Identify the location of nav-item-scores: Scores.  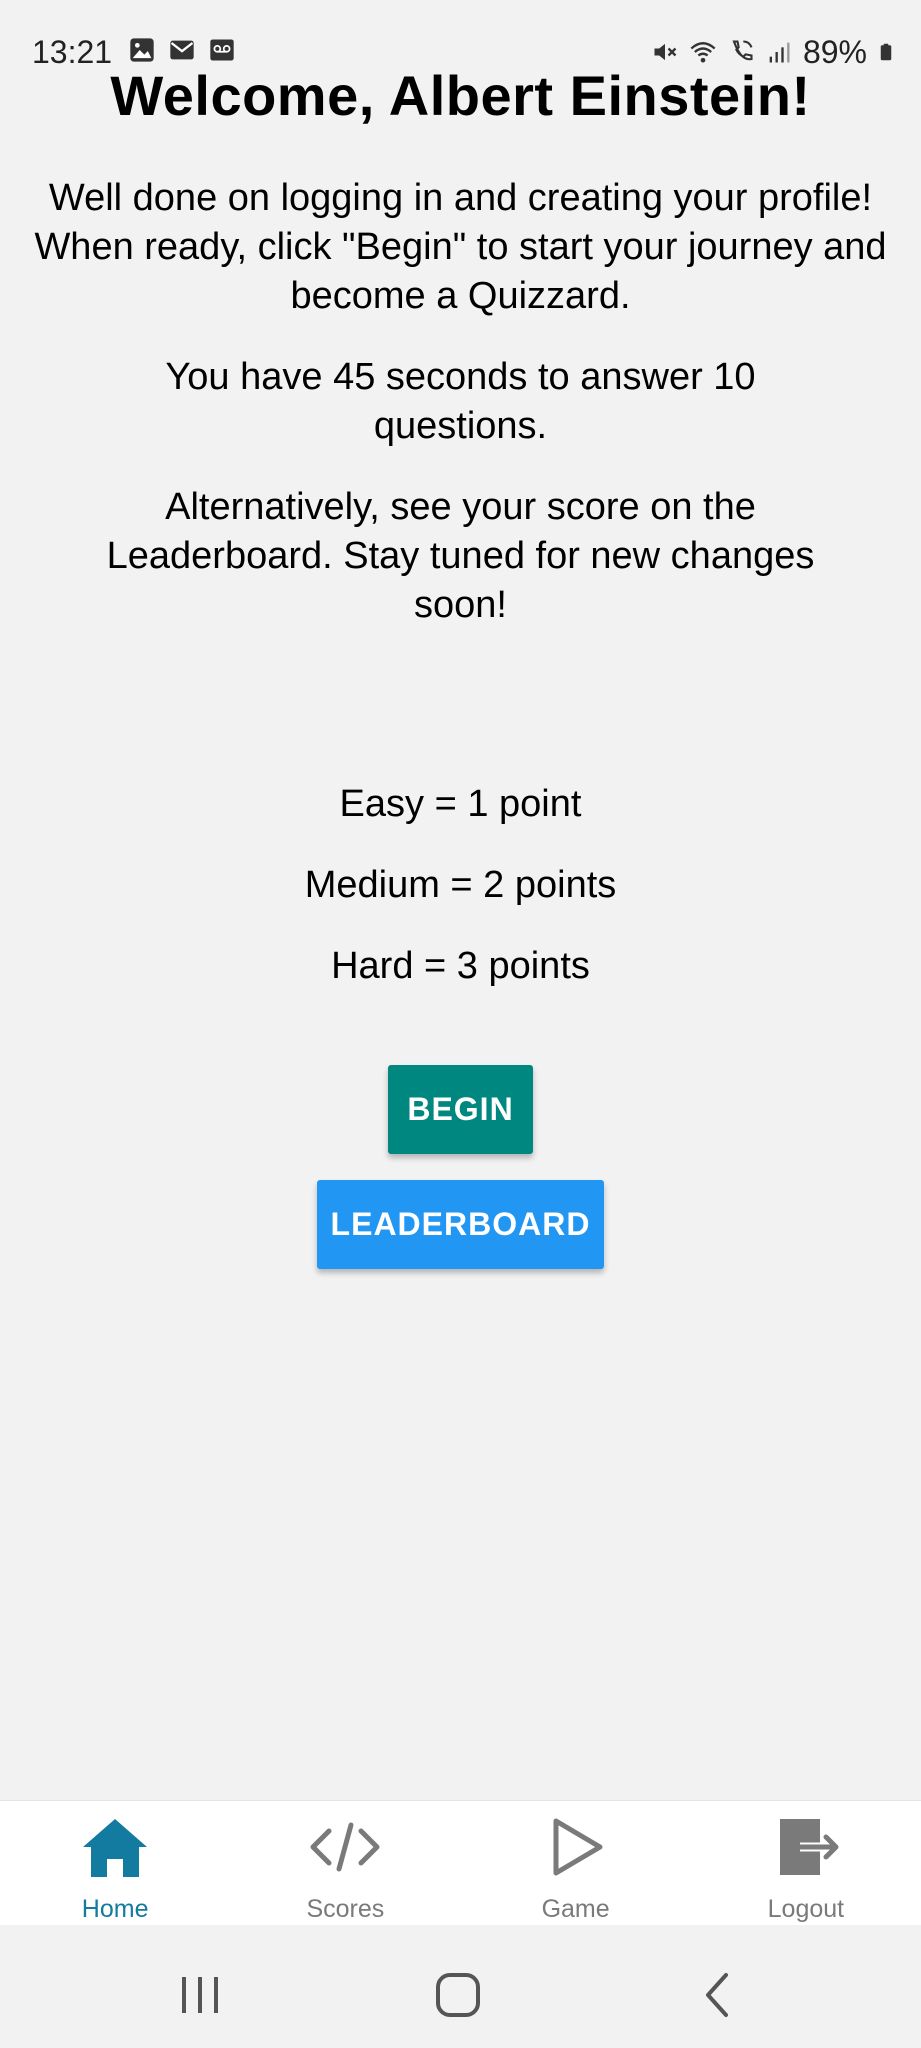
(345, 1863).